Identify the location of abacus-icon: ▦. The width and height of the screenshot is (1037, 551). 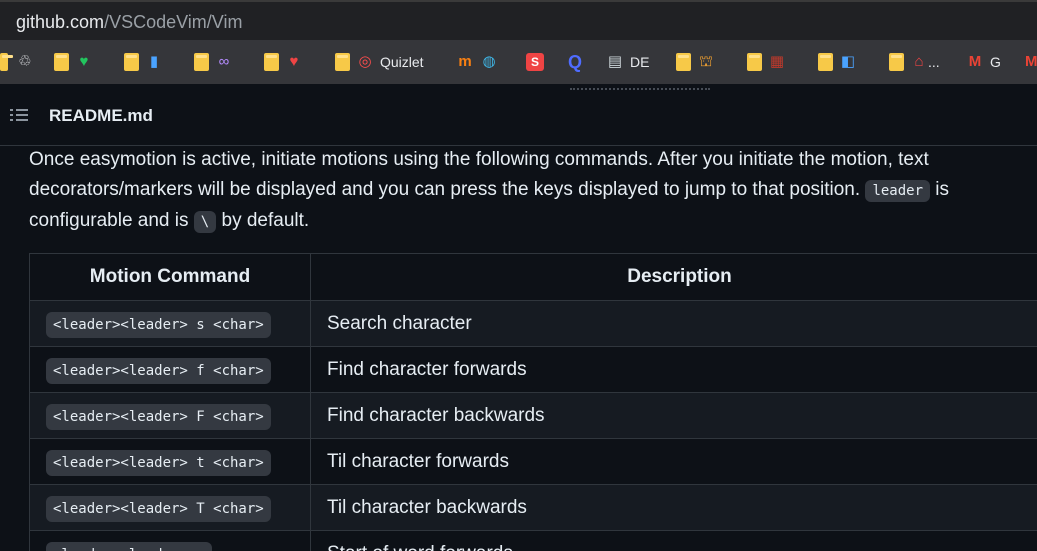
(777, 61).